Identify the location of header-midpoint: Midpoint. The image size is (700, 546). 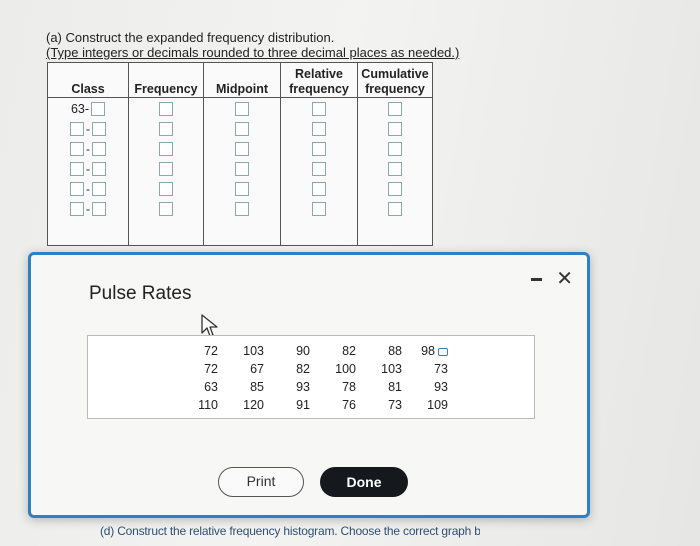
(242, 80).